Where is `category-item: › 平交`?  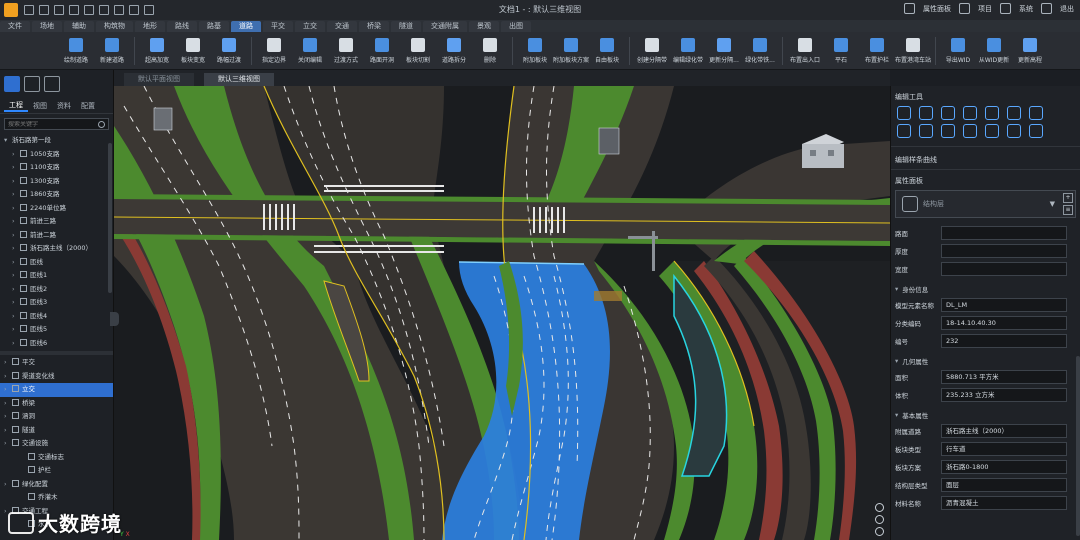 category-item: › 平交 is located at coordinates (56, 363).